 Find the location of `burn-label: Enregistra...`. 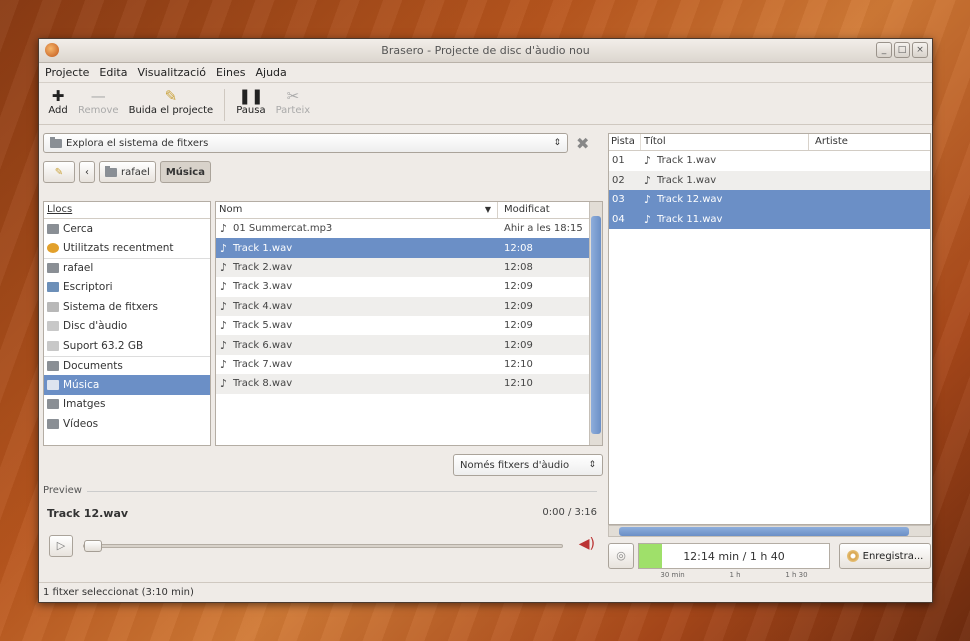

burn-label: Enregistra... is located at coordinates (893, 556).